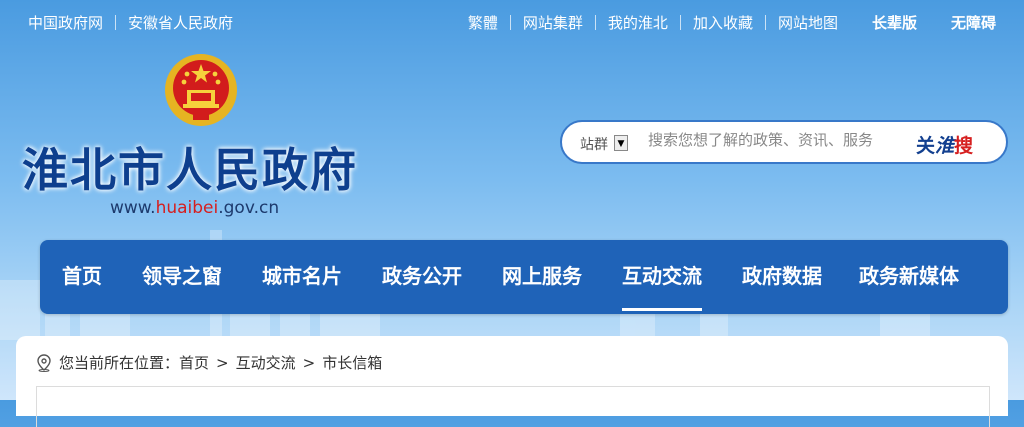 This screenshot has height=427, width=1024. Describe the element at coordinates (621, 143) in the screenshot. I see `scope-dropdown-icon: ▼` at that location.